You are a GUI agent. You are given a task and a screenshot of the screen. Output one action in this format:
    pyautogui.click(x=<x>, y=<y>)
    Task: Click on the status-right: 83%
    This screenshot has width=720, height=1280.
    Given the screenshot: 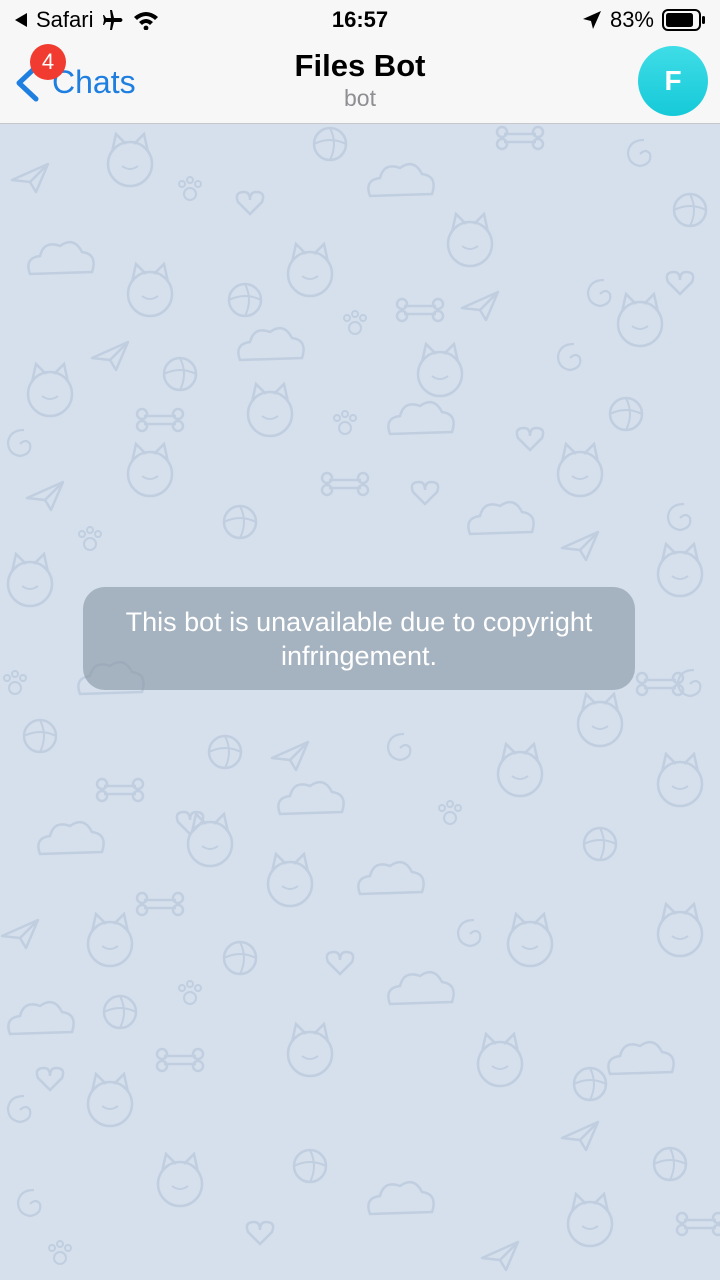 What is the action you would take?
    pyautogui.click(x=644, y=20)
    